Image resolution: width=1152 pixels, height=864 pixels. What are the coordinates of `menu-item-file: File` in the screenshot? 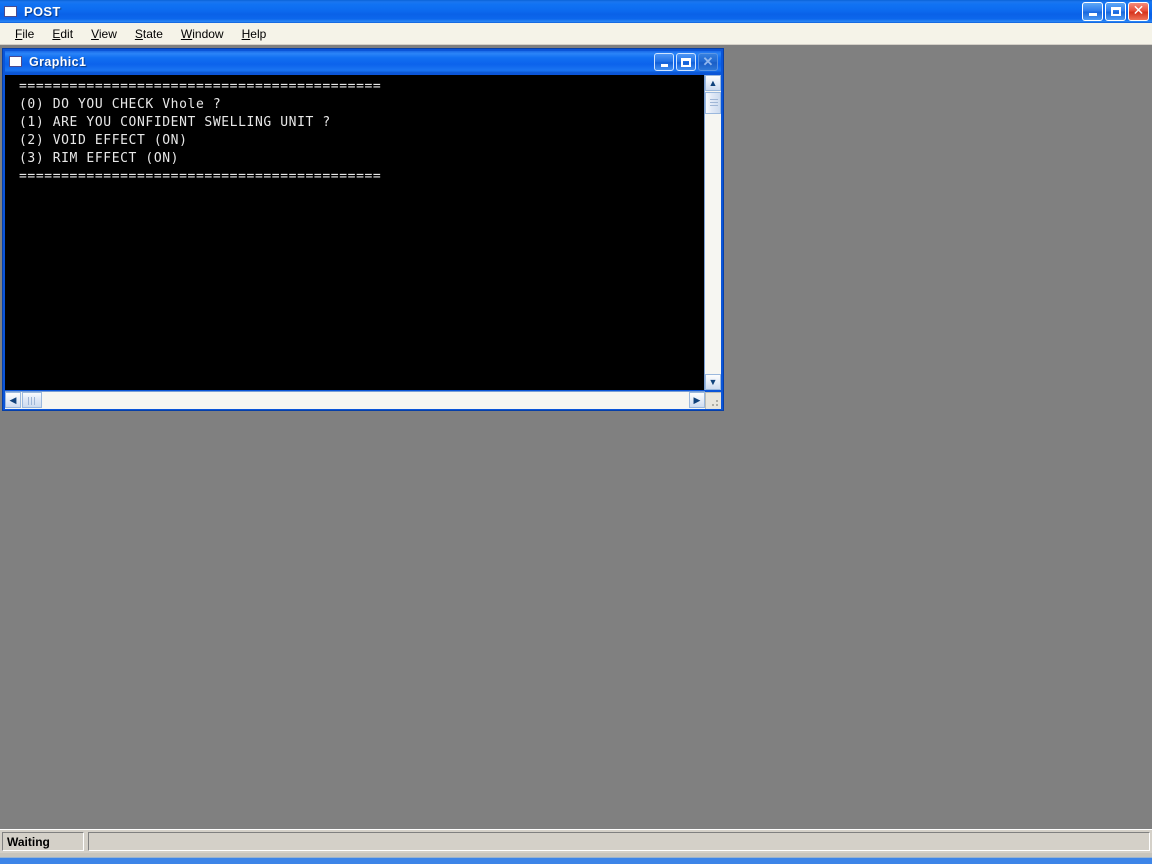 It's located at (24, 34).